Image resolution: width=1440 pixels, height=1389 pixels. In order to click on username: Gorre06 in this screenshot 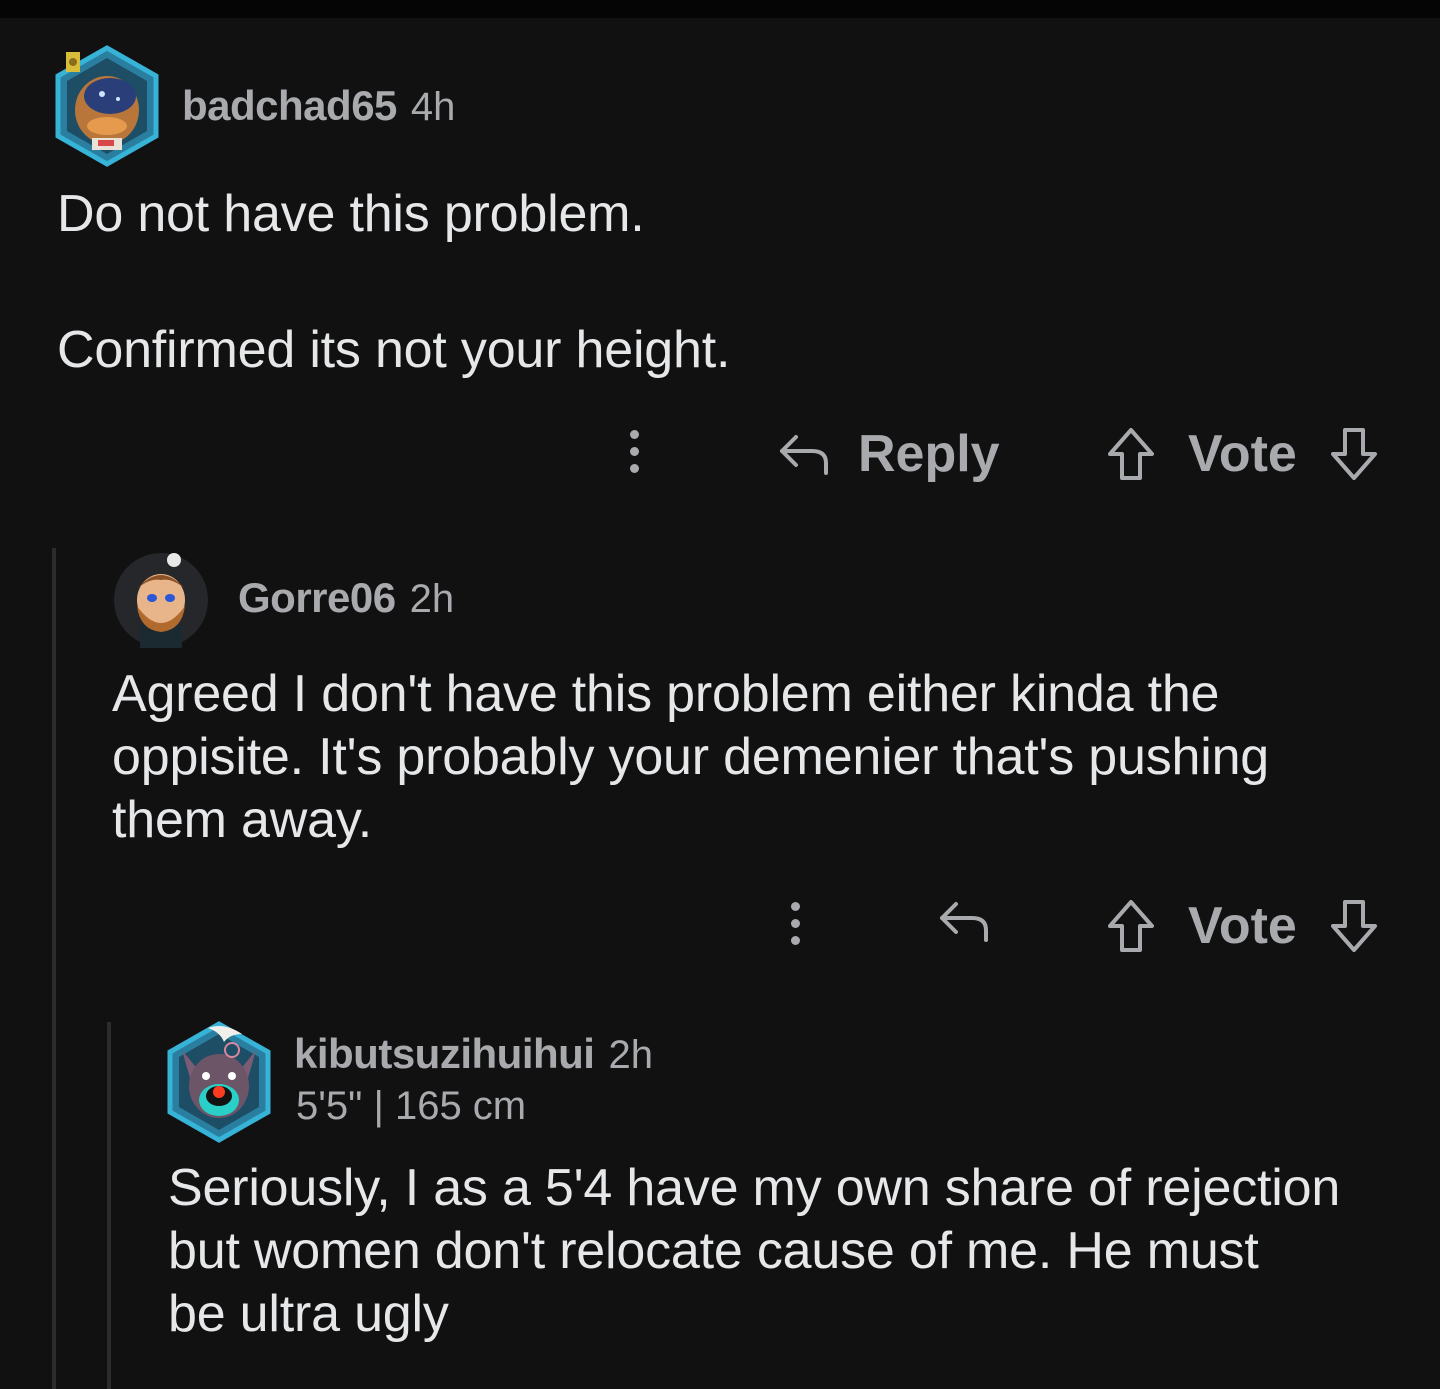, I will do `click(317, 598)`.